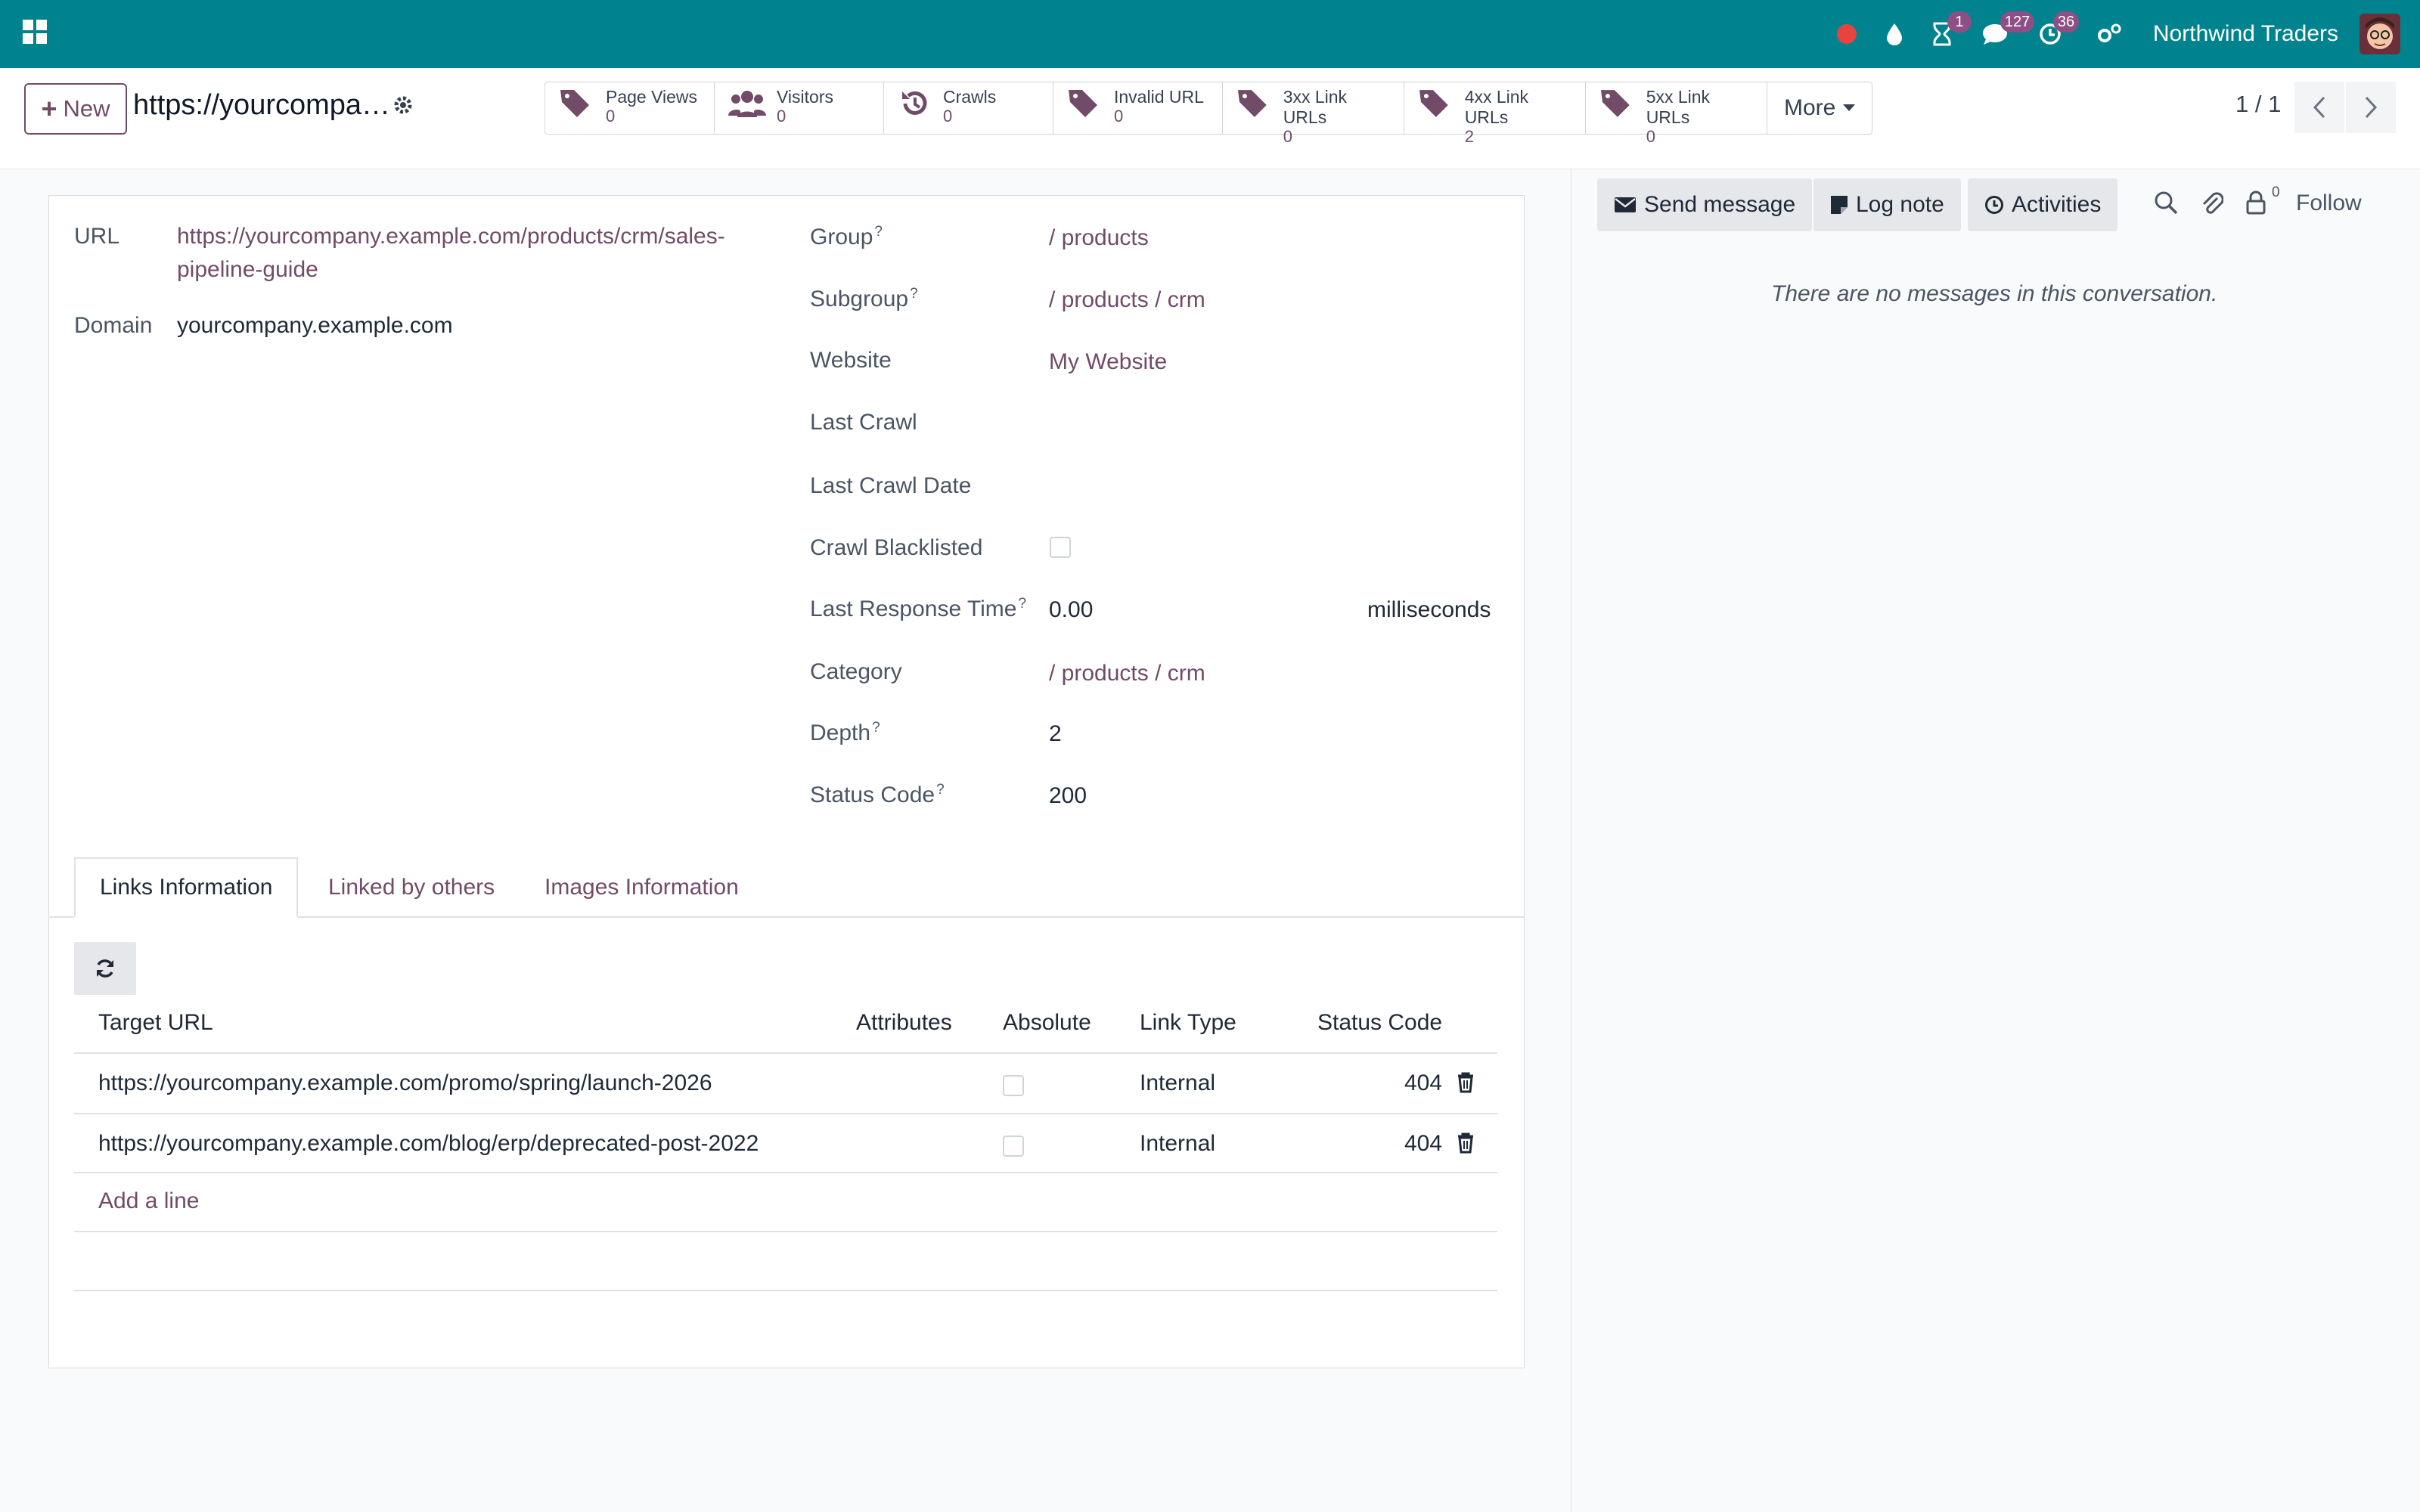  Describe the element at coordinates (1127, 300) in the screenshot. I see `subgroup-value: / products / crm` at that location.